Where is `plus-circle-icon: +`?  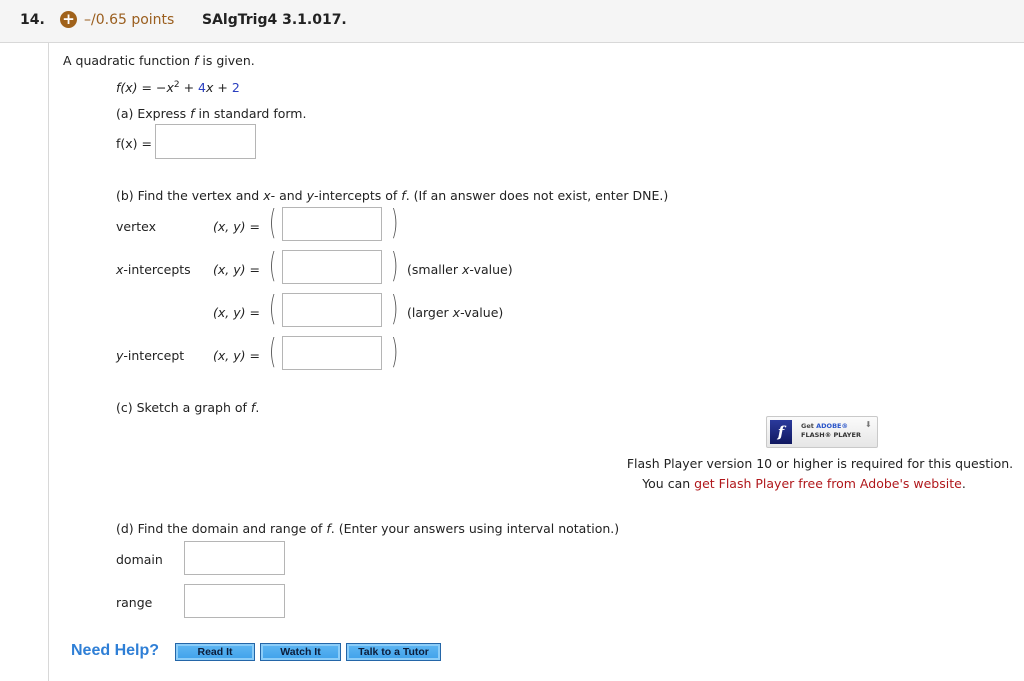 plus-circle-icon: + is located at coordinates (68, 19).